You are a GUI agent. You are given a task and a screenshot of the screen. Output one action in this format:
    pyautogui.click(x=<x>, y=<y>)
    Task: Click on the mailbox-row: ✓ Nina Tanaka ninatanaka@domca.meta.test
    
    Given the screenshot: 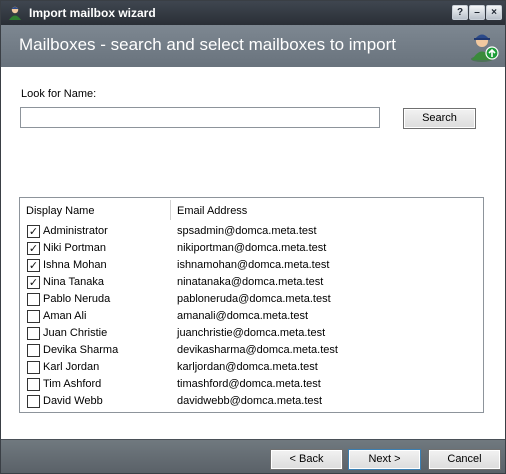 What is the action you would take?
    pyautogui.click(x=251, y=282)
    